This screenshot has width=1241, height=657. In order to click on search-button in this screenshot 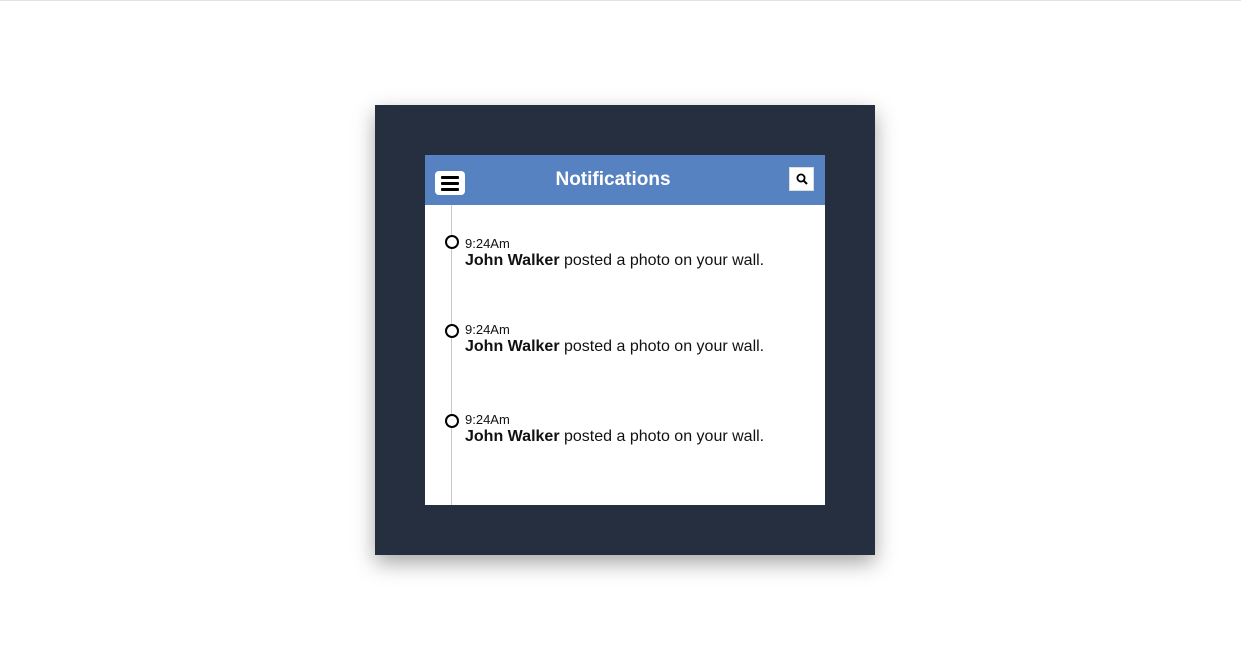, I will do `click(801, 179)`.